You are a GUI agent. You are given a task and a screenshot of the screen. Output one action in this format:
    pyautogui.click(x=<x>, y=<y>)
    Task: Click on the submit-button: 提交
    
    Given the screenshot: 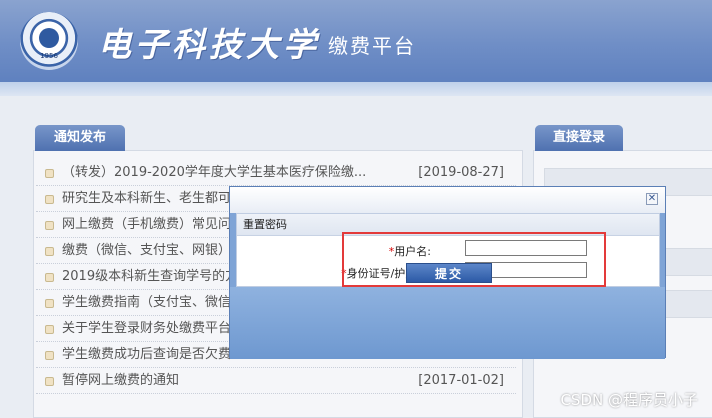 What is the action you would take?
    pyautogui.click(x=449, y=273)
    